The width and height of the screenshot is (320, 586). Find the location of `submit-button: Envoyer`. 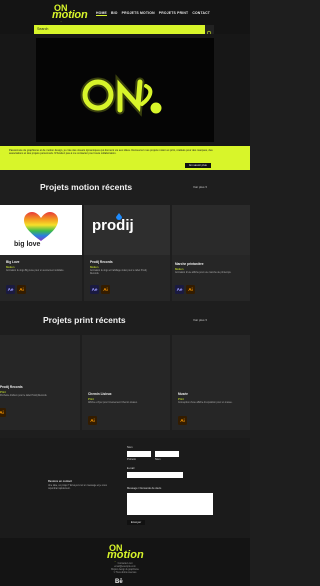

submit-button: Envoyer is located at coordinates (136, 522).